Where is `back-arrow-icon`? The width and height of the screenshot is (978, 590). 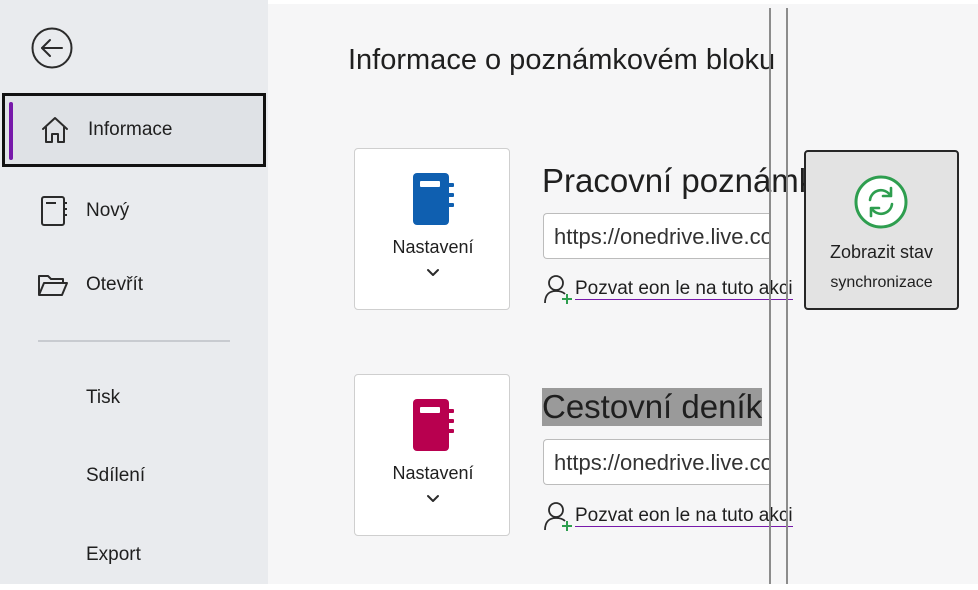 back-arrow-icon is located at coordinates (52, 48).